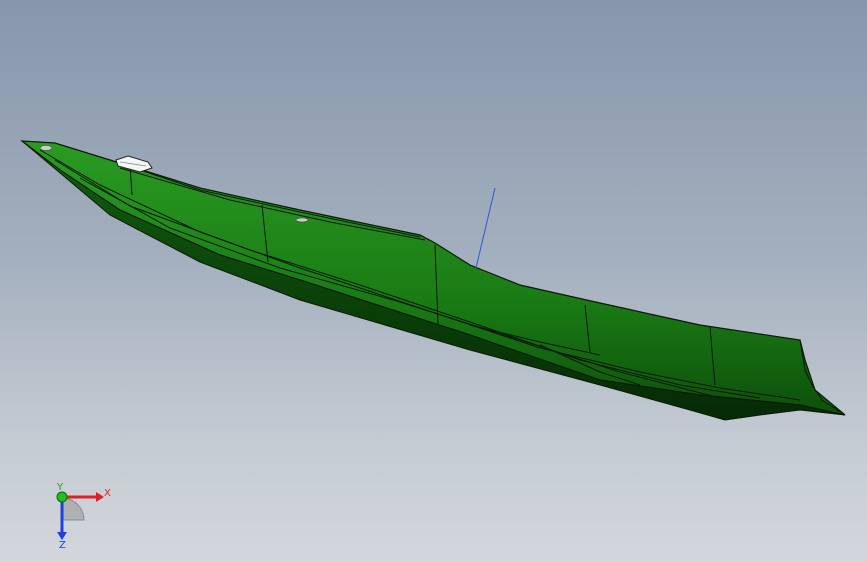 Image resolution: width=867 pixels, height=562 pixels. What do you see at coordinates (60, 487) in the screenshot?
I see `y-axis-label: Y` at bounding box center [60, 487].